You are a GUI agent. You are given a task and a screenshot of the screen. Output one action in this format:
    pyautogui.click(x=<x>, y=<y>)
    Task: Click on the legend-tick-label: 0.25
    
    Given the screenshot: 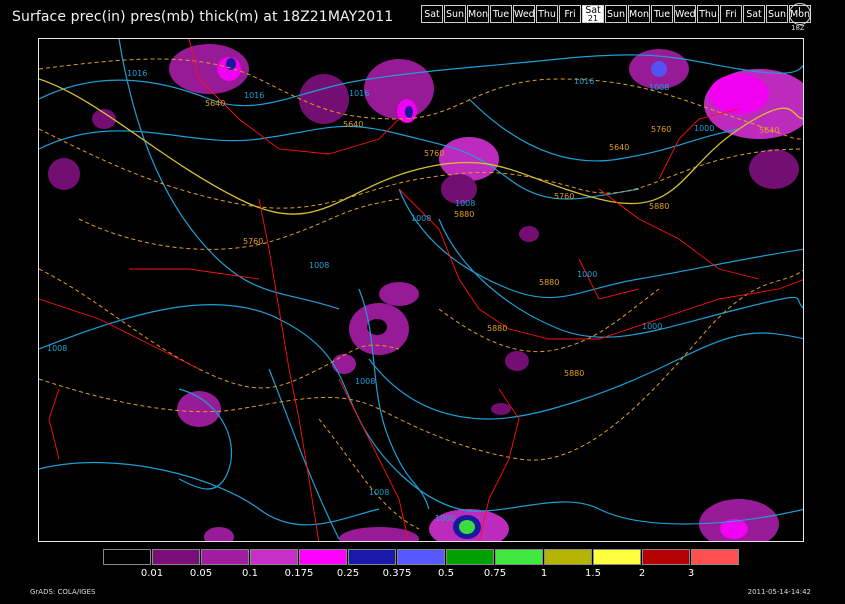 What is the action you would take?
    pyautogui.click(x=348, y=573)
    